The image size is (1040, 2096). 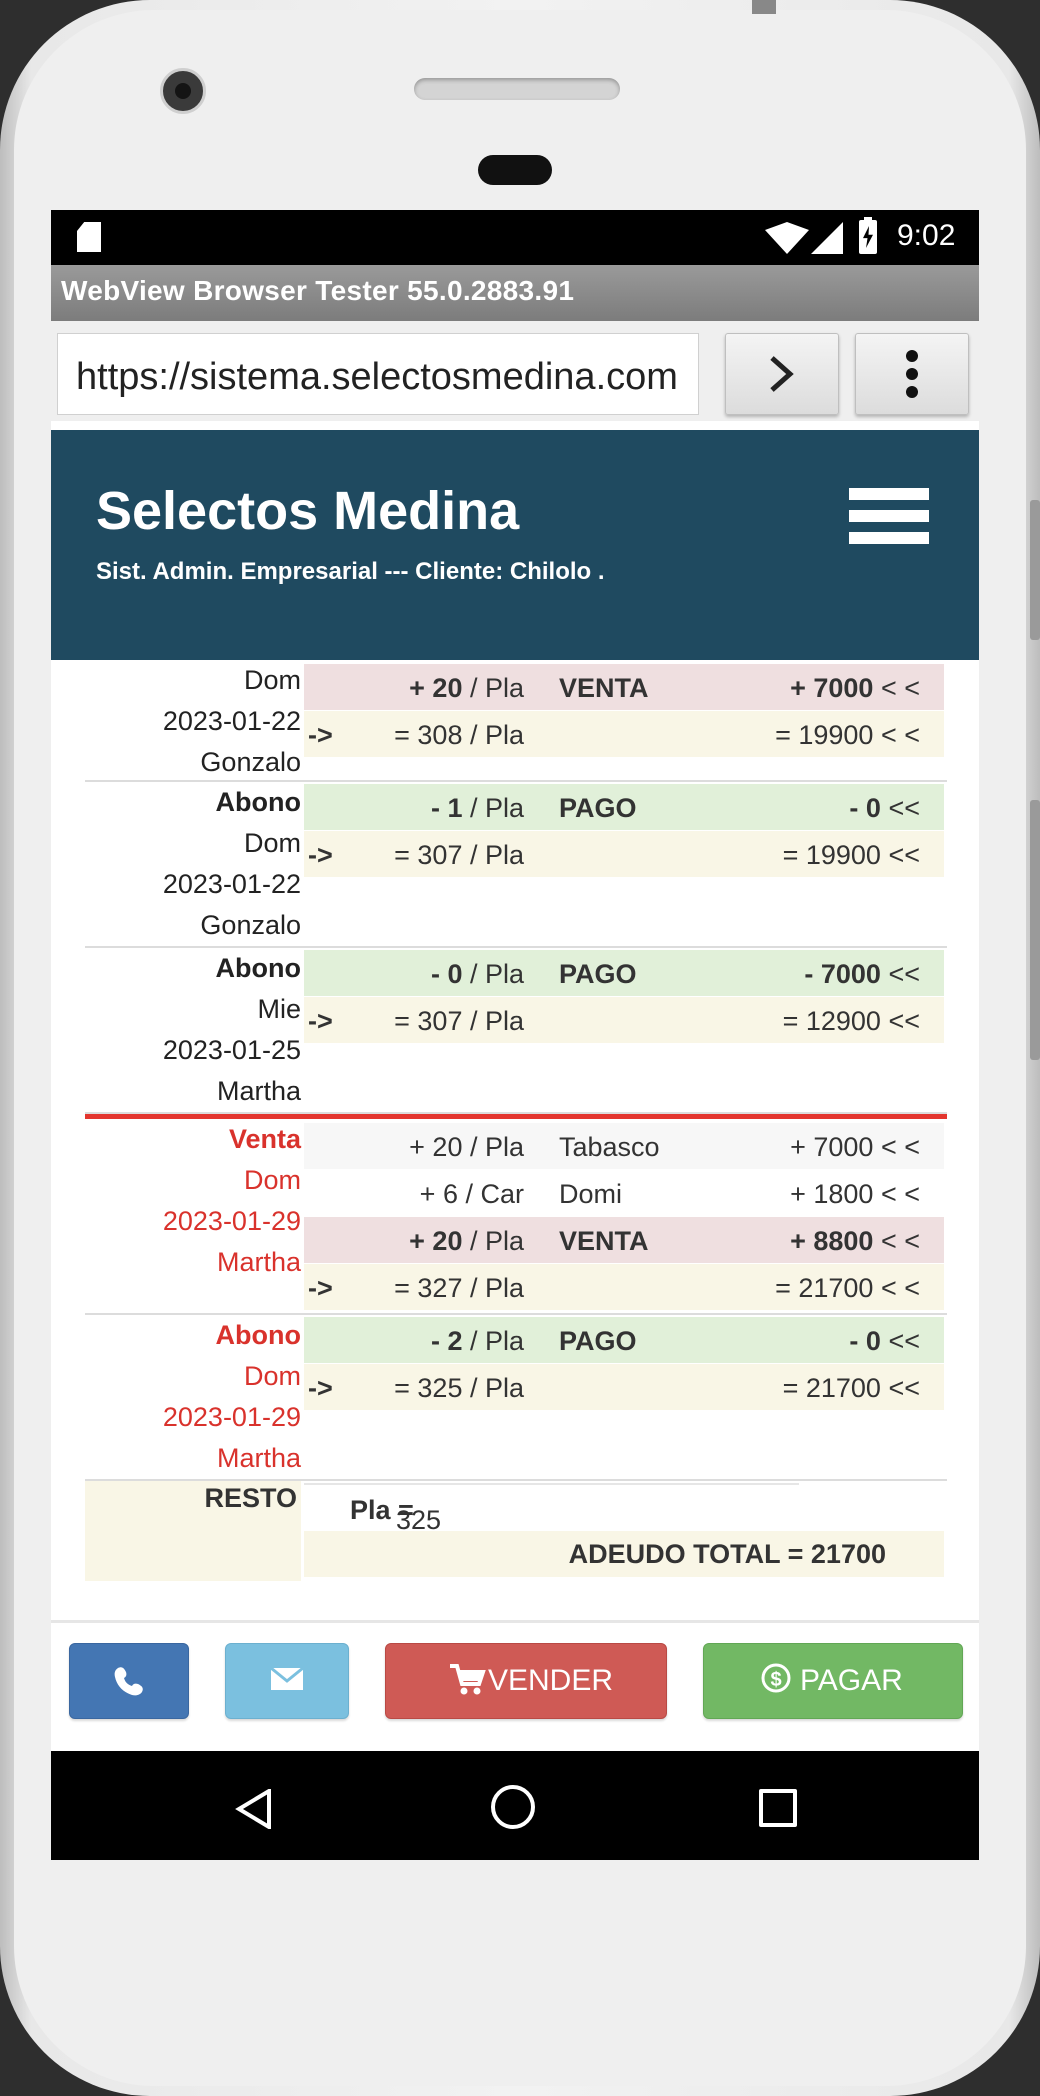 I want to click on row-quantity: - 1 / Pla, so click(x=477, y=808).